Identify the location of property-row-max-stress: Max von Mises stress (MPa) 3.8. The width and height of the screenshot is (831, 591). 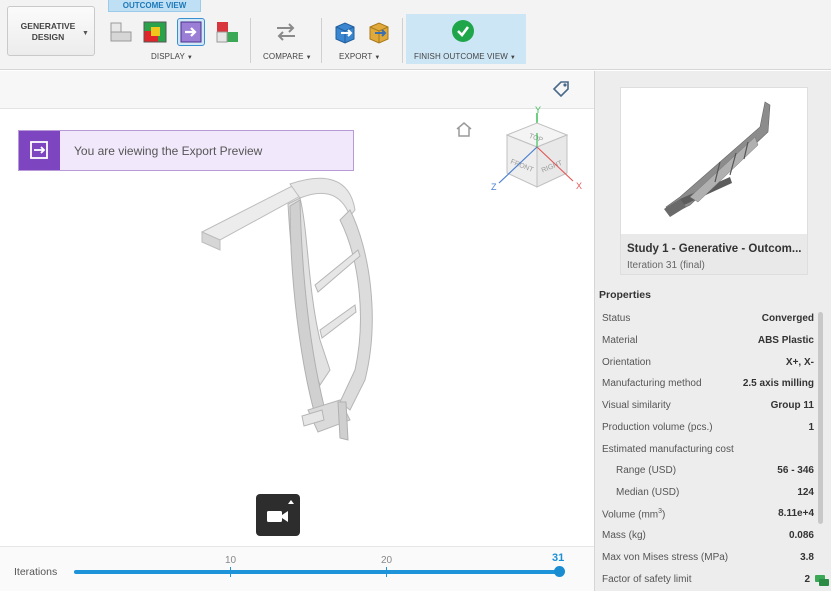
(708, 557).